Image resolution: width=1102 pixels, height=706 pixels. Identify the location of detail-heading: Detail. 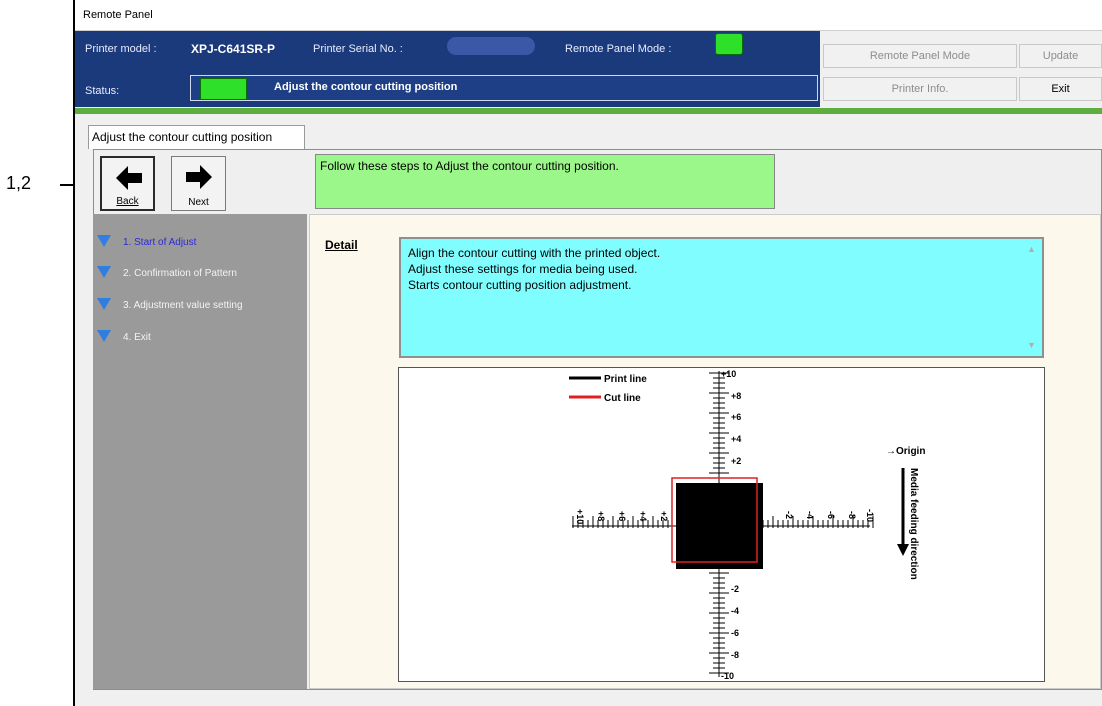
(341, 245).